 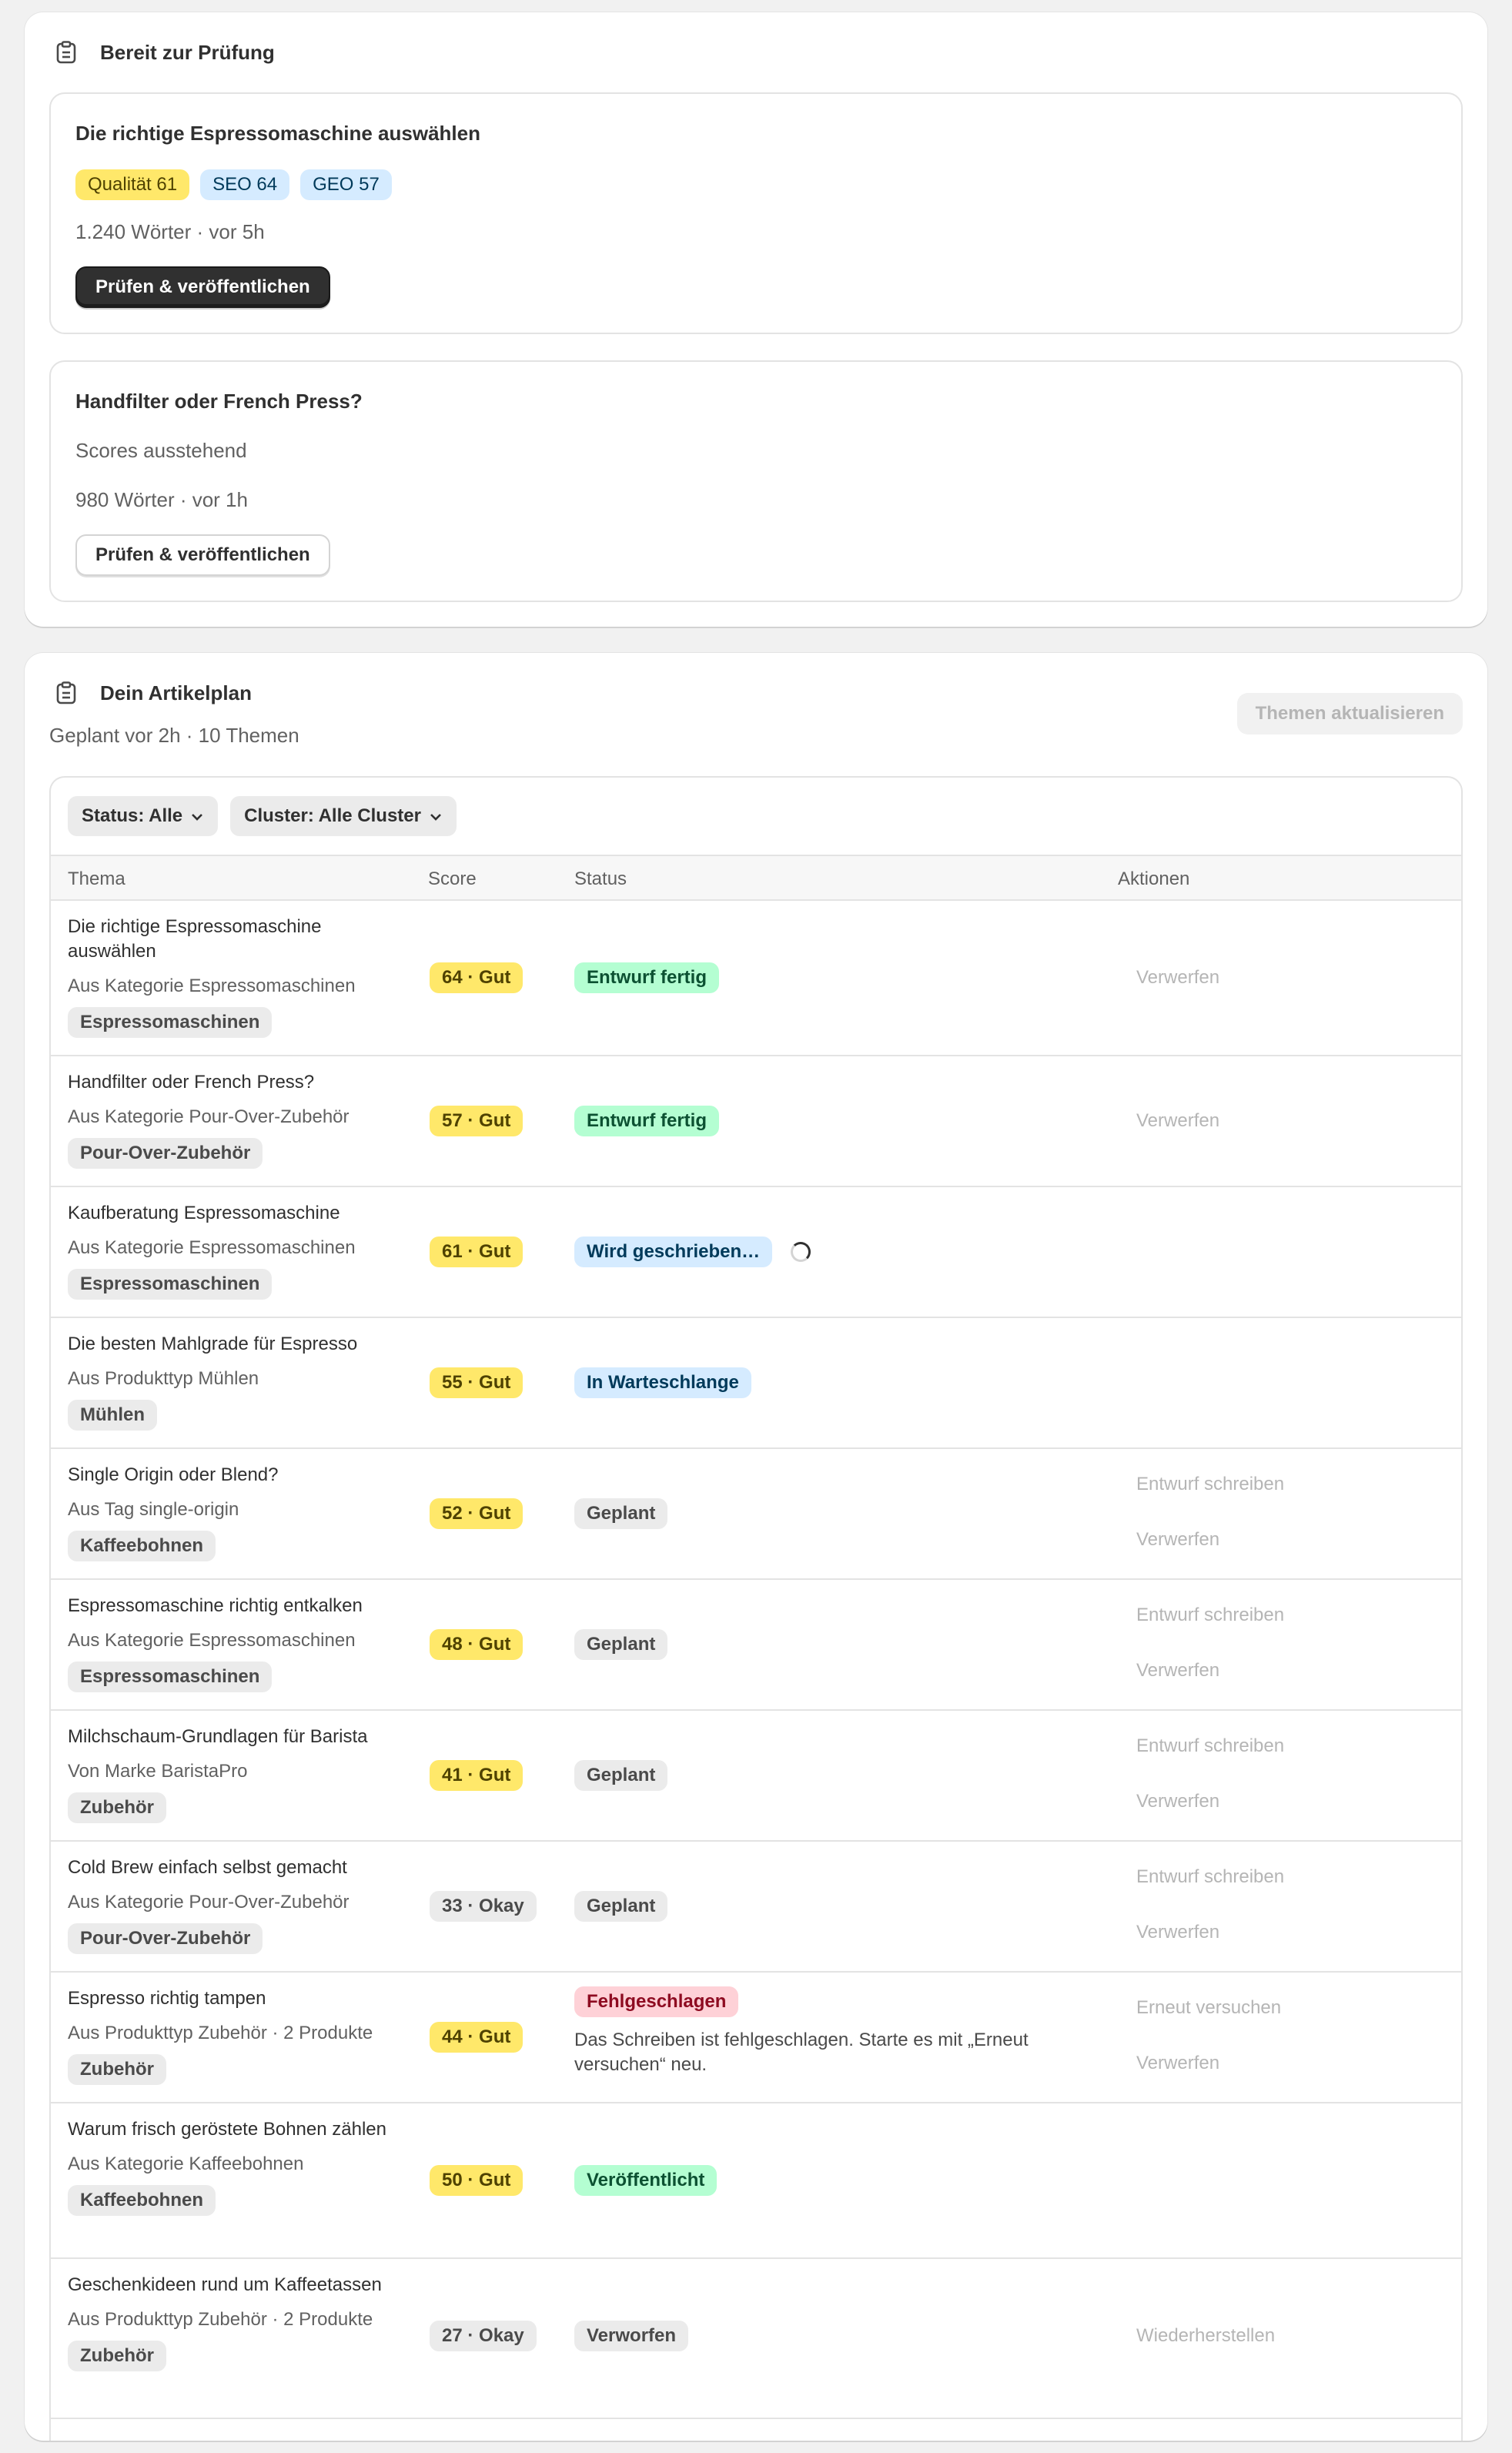 I want to click on topic-title: Milchschaum-Grundlagen für Barista, so click(x=218, y=1736).